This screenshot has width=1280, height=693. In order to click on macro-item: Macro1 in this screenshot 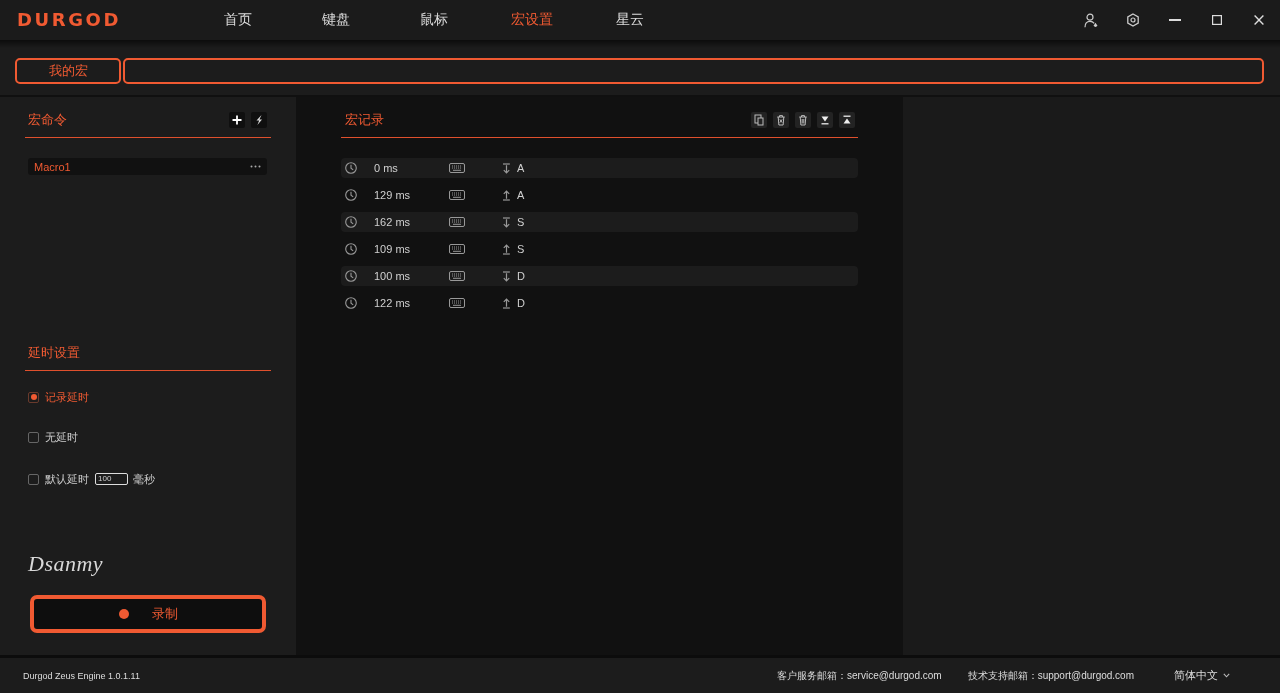, I will do `click(147, 166)`.